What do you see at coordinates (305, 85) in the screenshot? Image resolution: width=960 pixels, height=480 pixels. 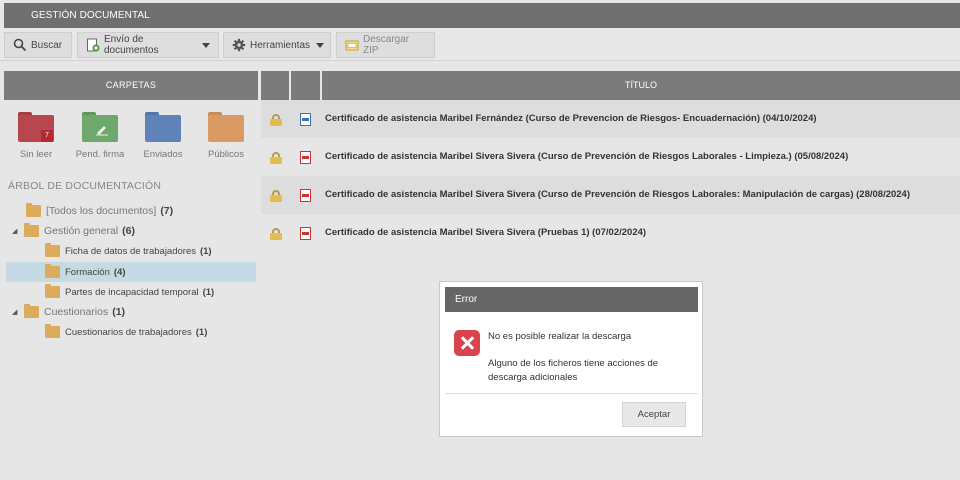 I see `type-column-header` at bounding box center [305, 85].